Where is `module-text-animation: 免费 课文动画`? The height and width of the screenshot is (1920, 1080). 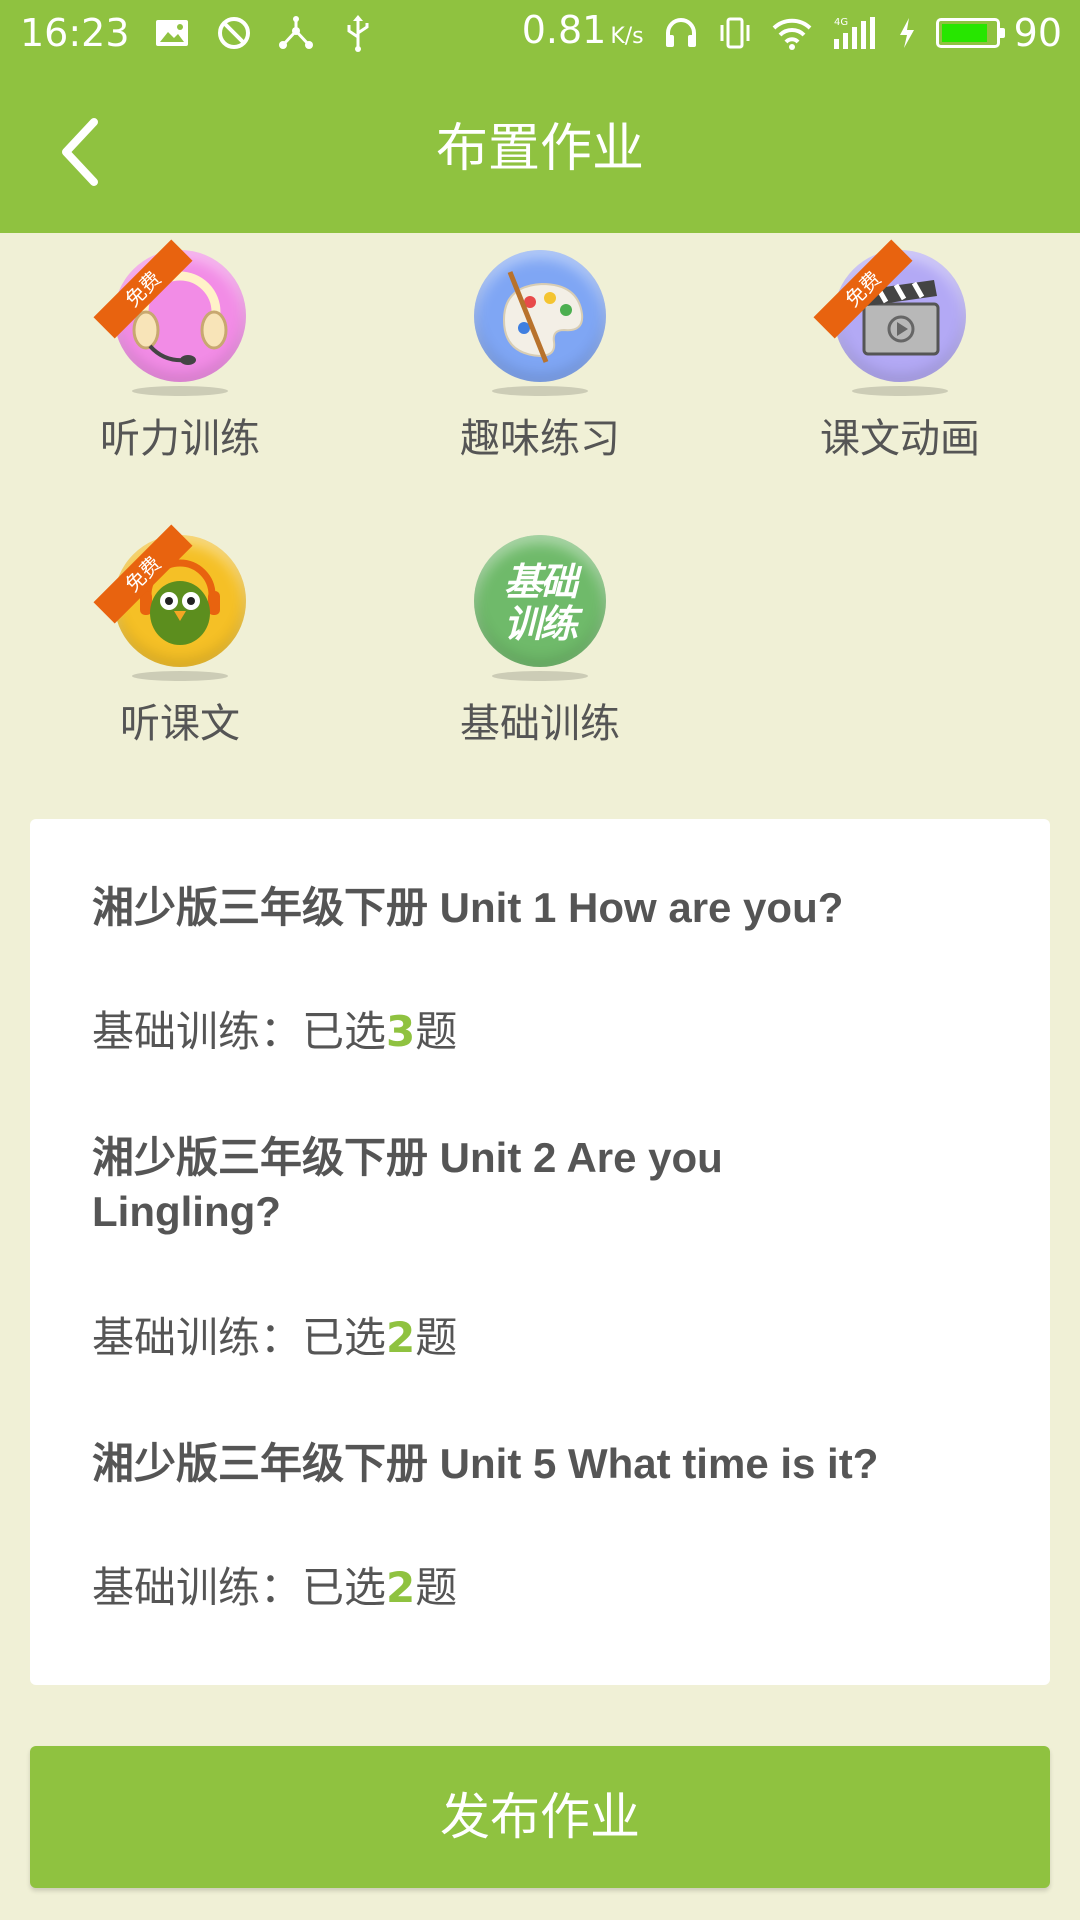 module-text-animation: 免费 课文动画 is located at coordinates (900, 351).